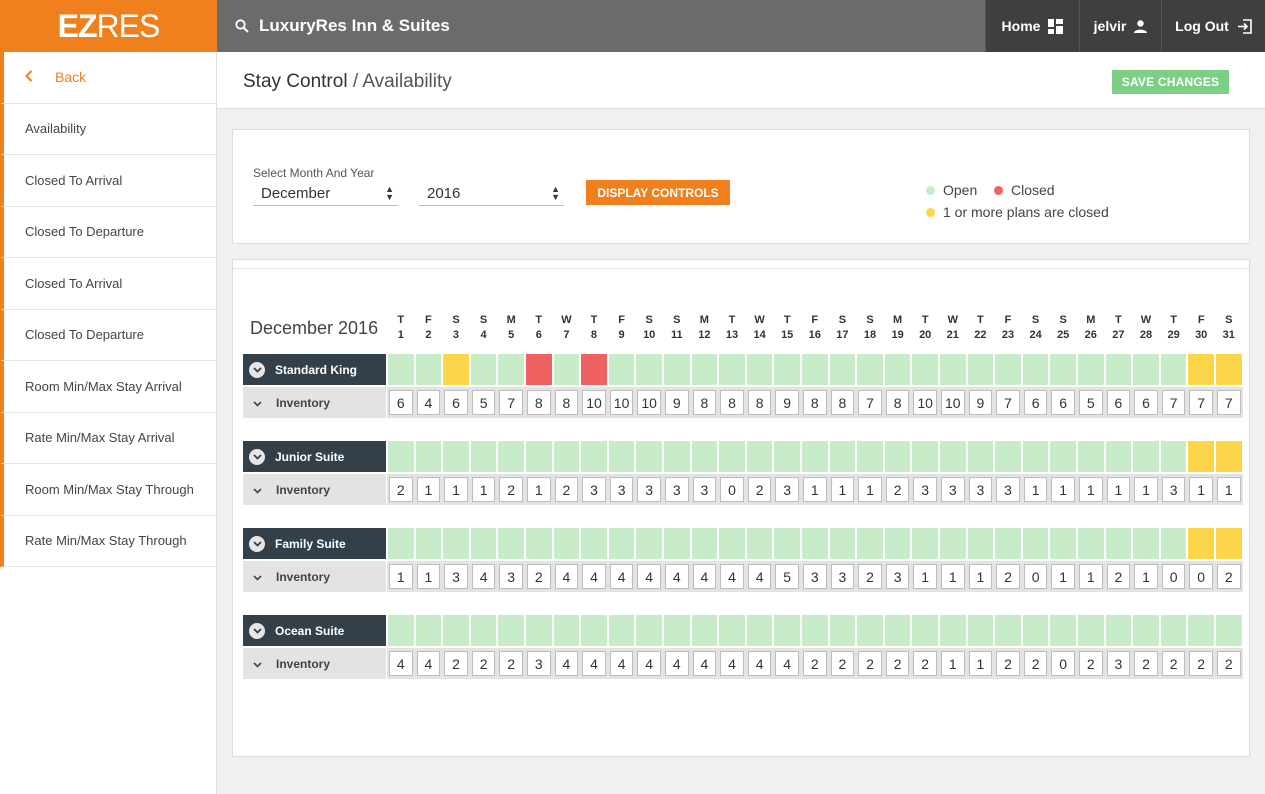 The width and height of the screenshot is (1265, 794). Describe the element at coordinates (1120, 26) in the screenshot. I see `user-menu: jelvir` at that location.